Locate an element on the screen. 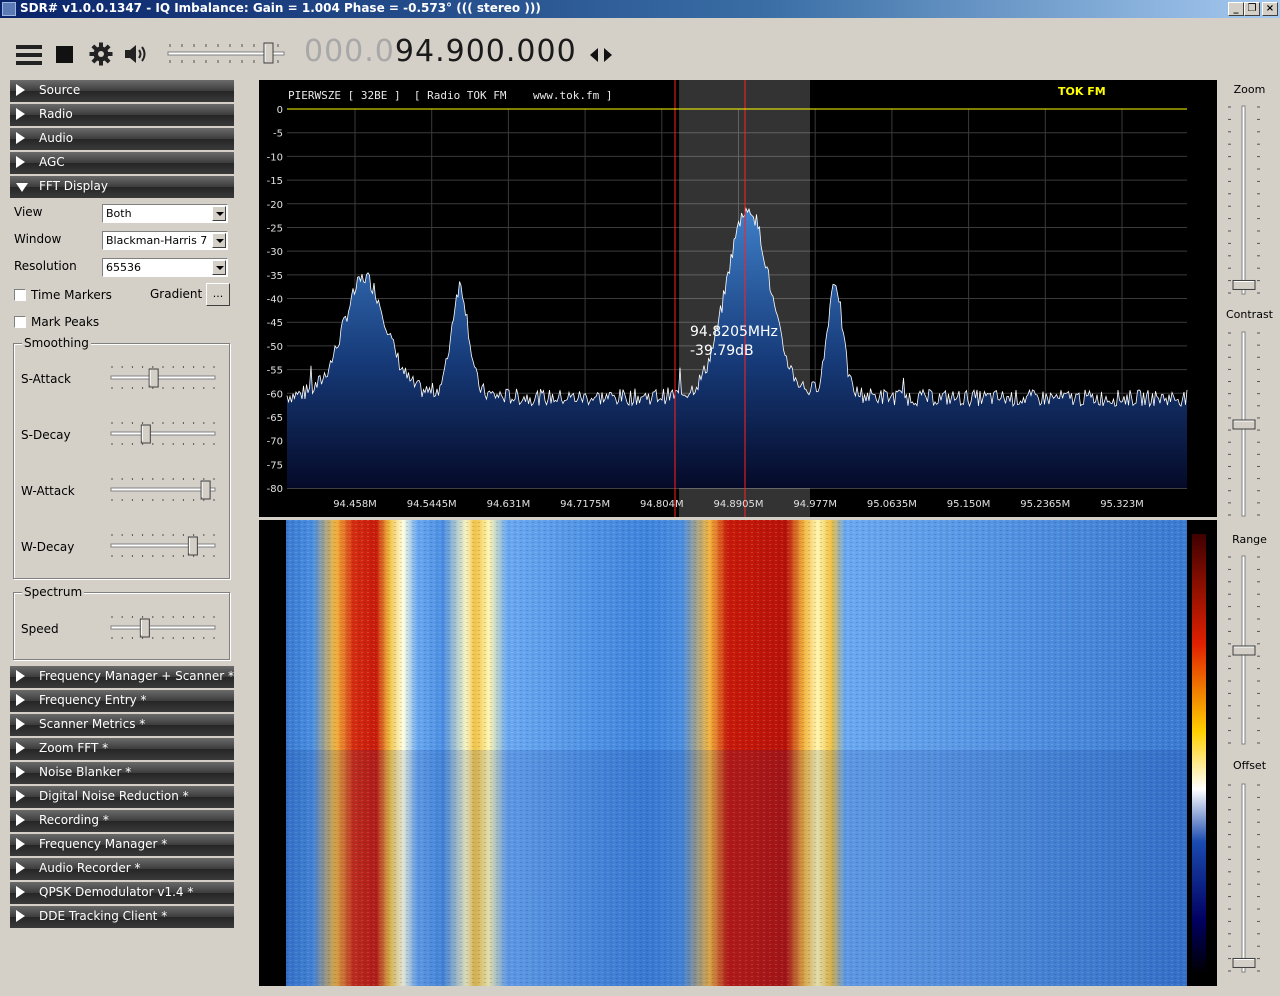 This screenshot has width=1280, height=996. window-select: Blackman-Harris 7 is located at coordinates (165, 240).